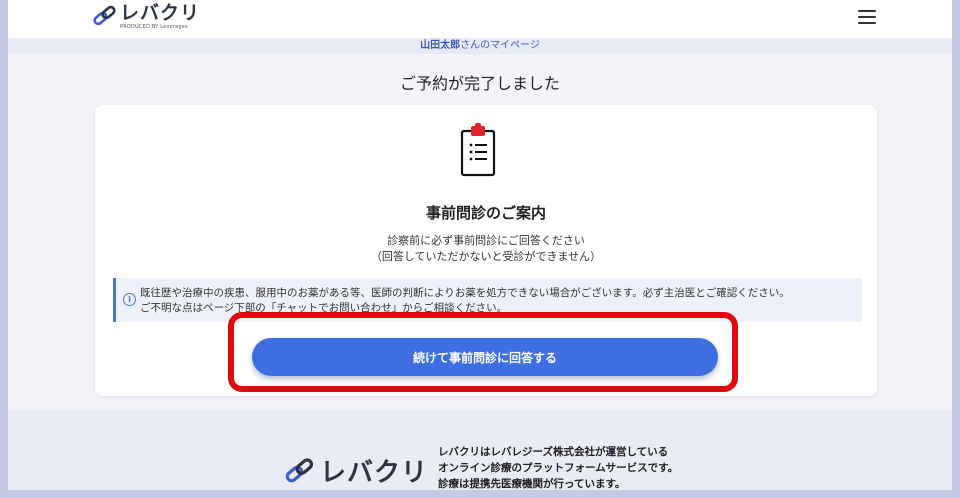  What do you see at coordinates (374, 473) in the screenshot?
I see `footer-logo-text: レバクリ` at bounding box center [374, 473].